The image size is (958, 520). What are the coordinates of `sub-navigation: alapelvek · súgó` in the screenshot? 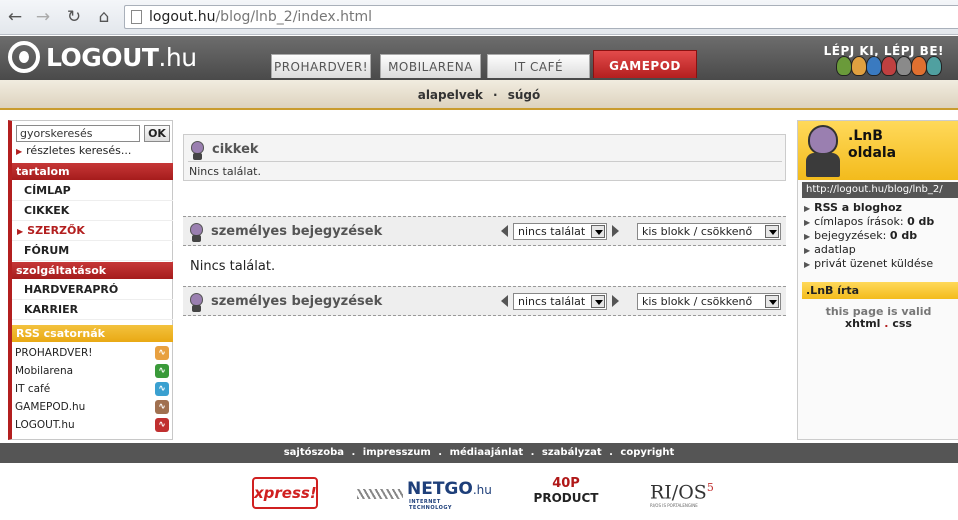 It's located at (479, 95).